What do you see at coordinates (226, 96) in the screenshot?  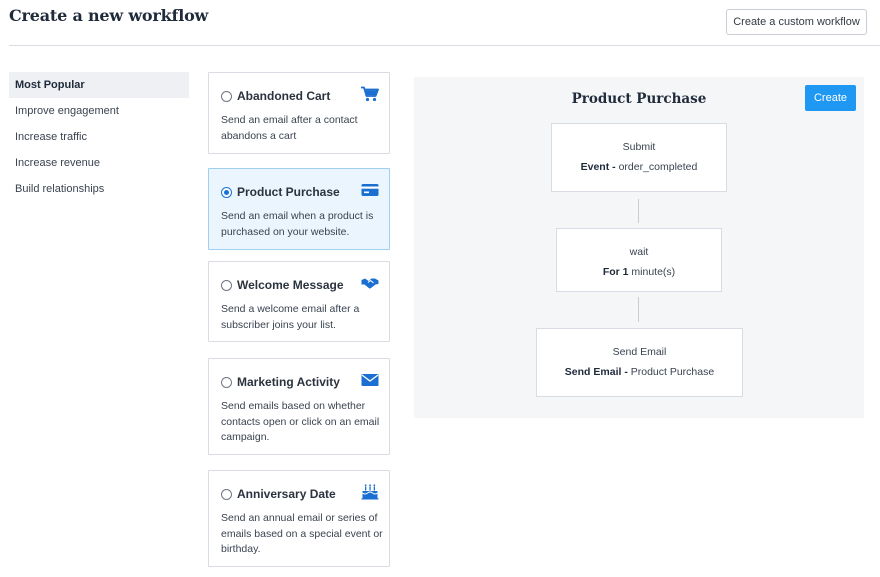 I see `abandoned-cart-radio` at bounding box center [226, 96].